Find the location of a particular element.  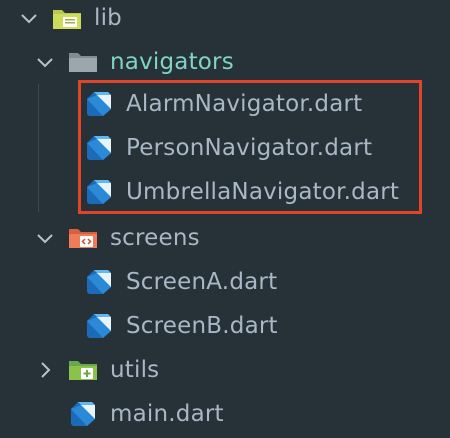

file-label: ScreenA.dart is located at coordinates (202, 282).